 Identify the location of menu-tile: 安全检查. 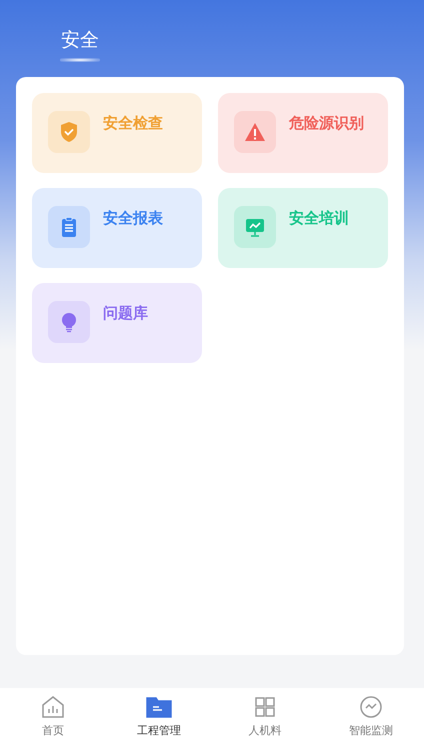
(117, 133).